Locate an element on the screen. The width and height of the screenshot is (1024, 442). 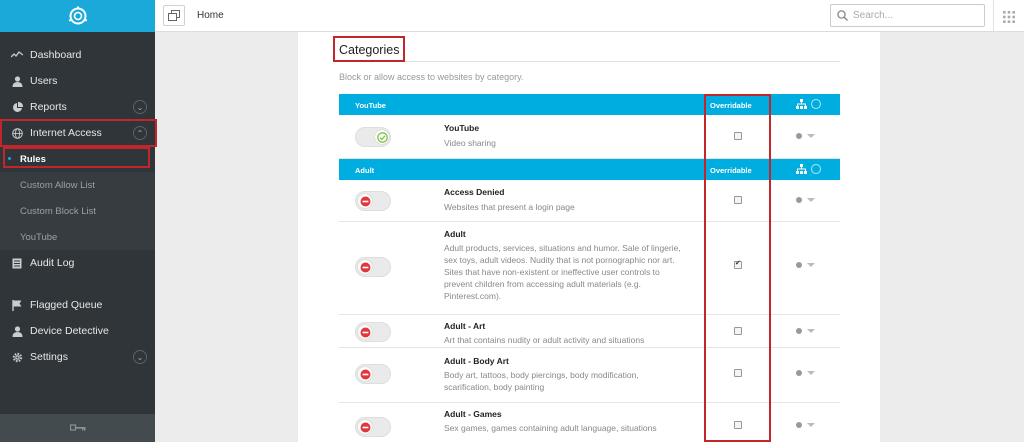
globe-icon is located at coordinates (17, 133).